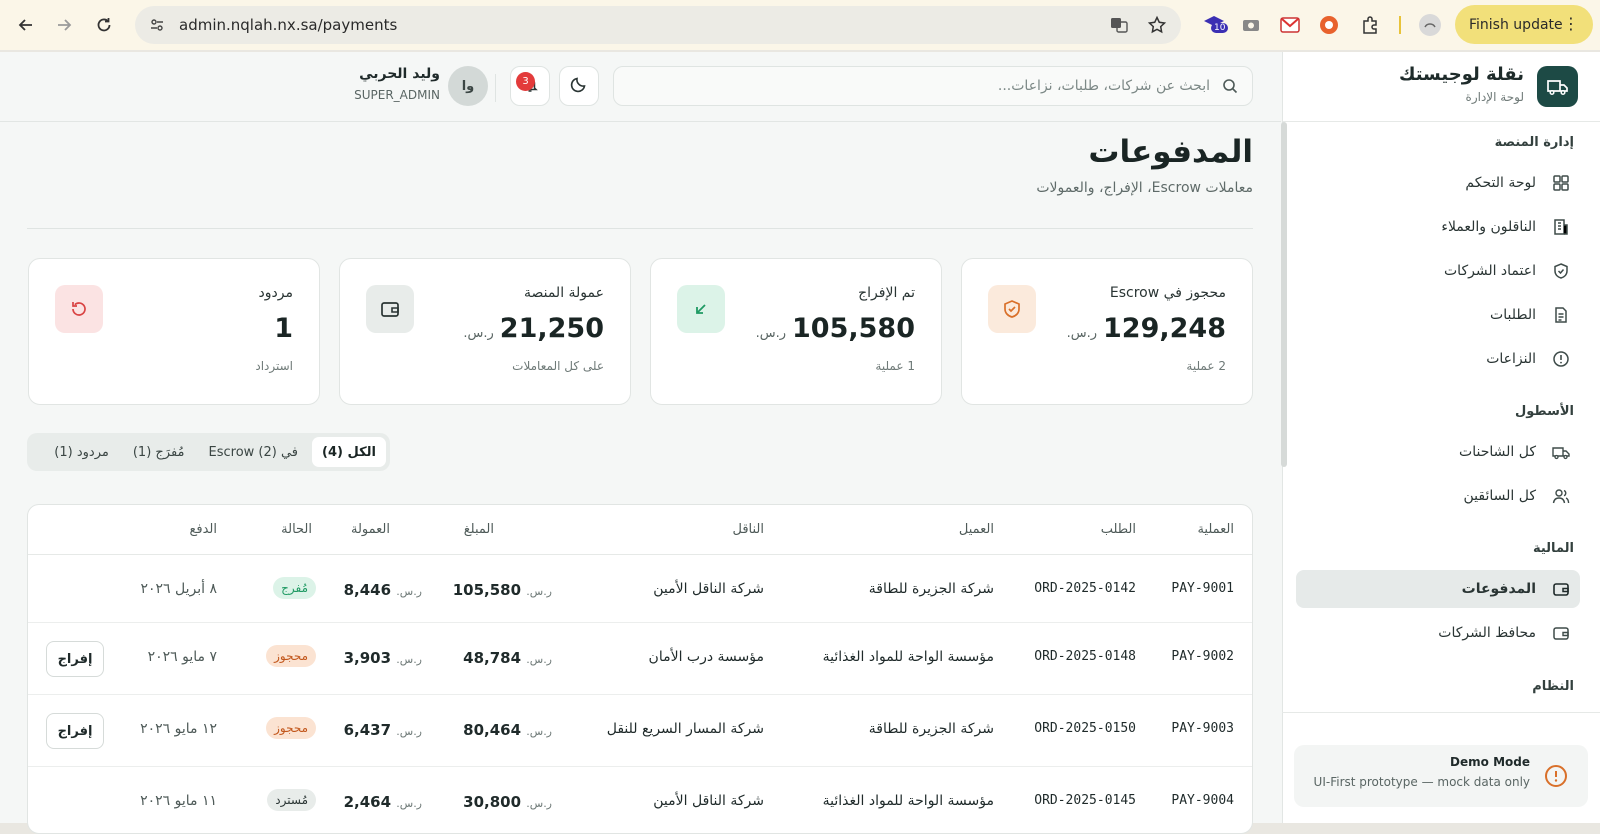  Describe the element at coordinates (159, 452) in the screenshot. I see `tab-released: مُفرَج (1)` at that location.